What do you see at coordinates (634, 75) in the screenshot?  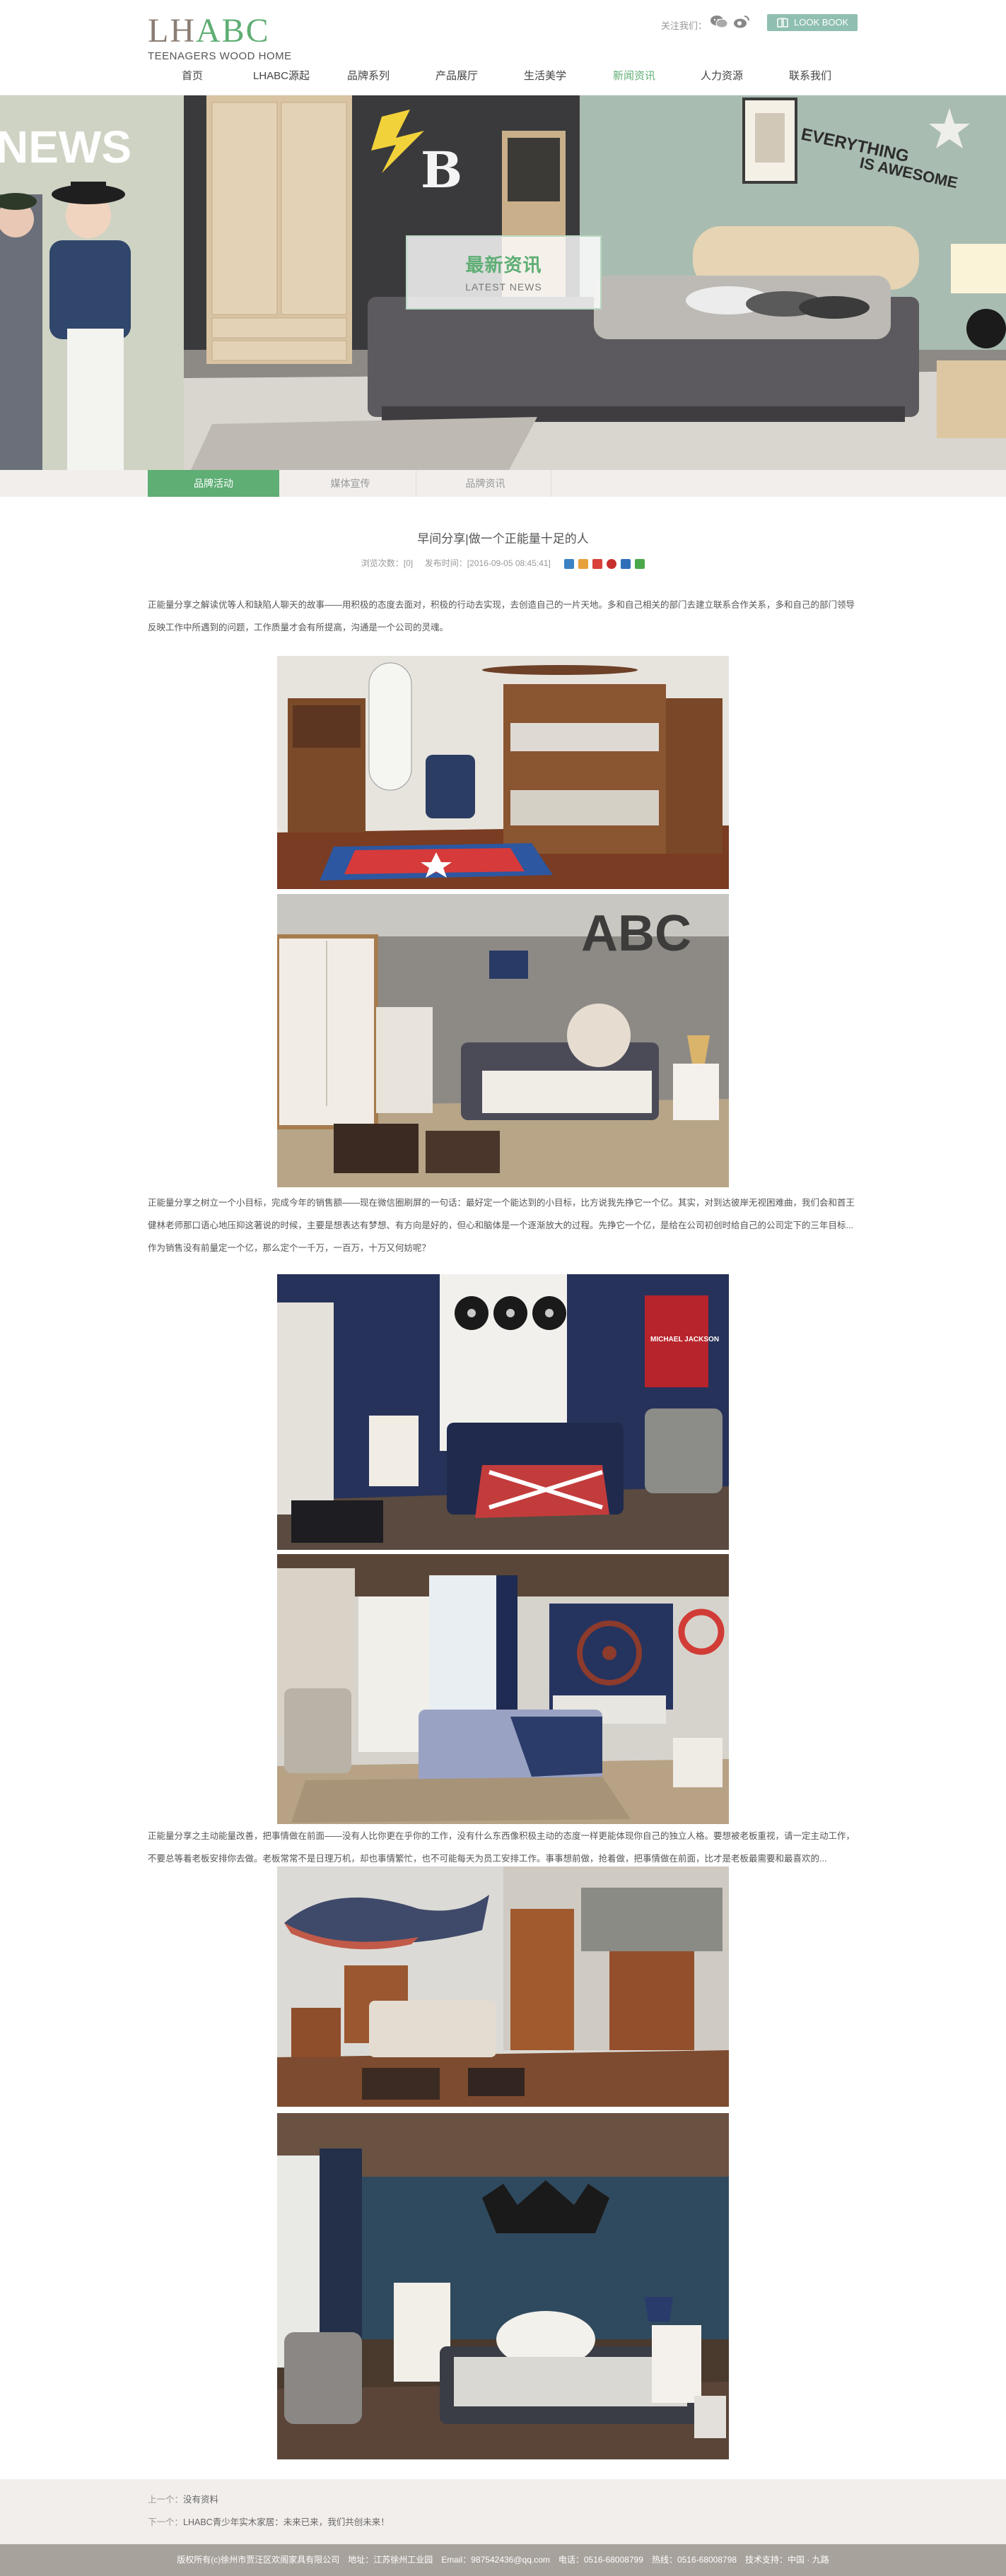 I see `nav-item-news: 新闻资讯` at bounding box center [634, 75].